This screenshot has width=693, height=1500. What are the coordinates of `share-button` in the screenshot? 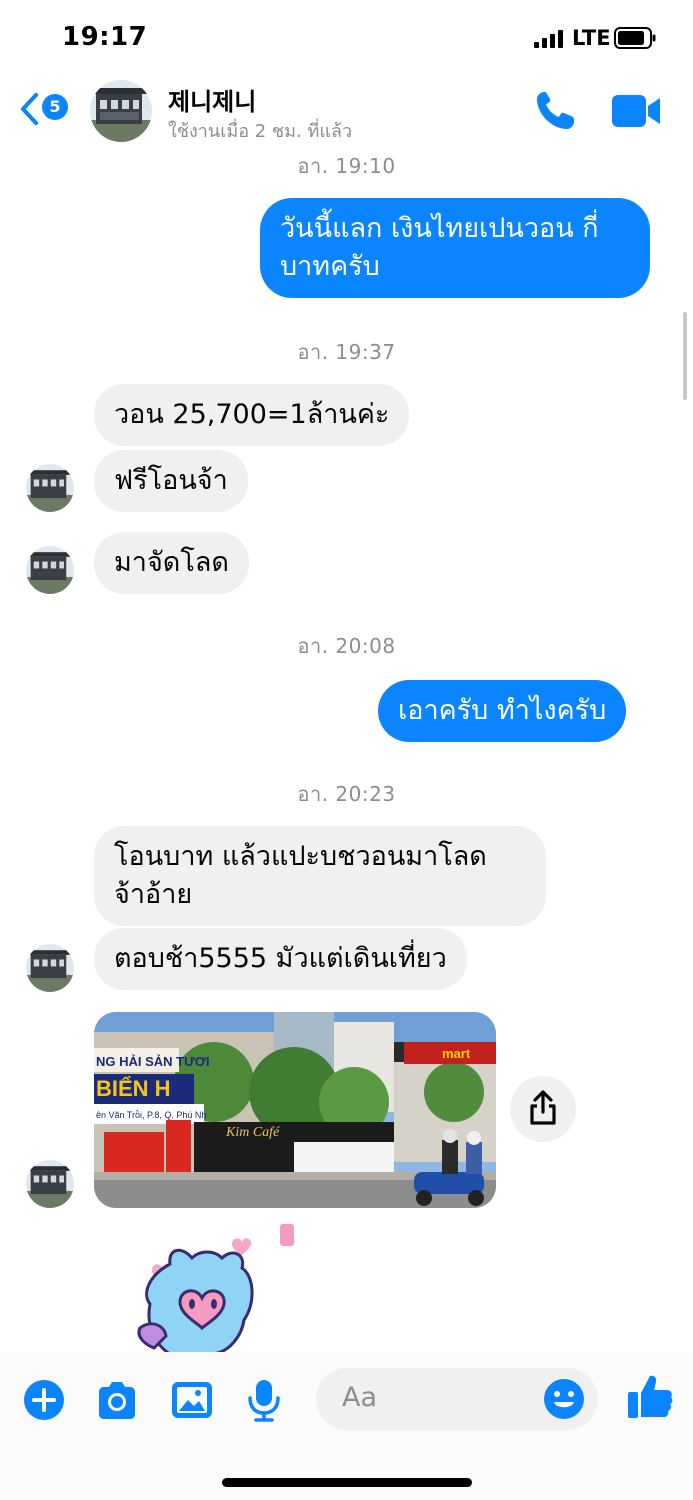 It's located at (543, 1109).